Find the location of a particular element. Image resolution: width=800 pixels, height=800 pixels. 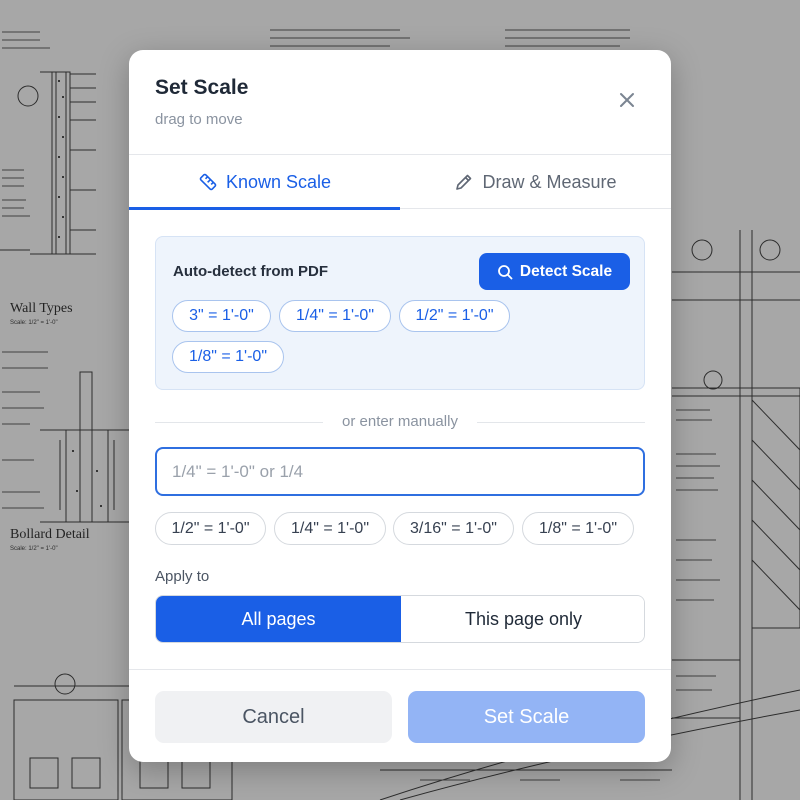

dialog-header: Set Scale drag to move is located at coordinates (400, 102).